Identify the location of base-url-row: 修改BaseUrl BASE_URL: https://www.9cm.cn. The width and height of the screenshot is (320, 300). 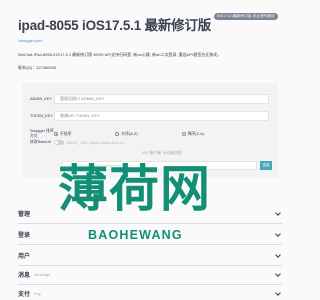
(149, 142).